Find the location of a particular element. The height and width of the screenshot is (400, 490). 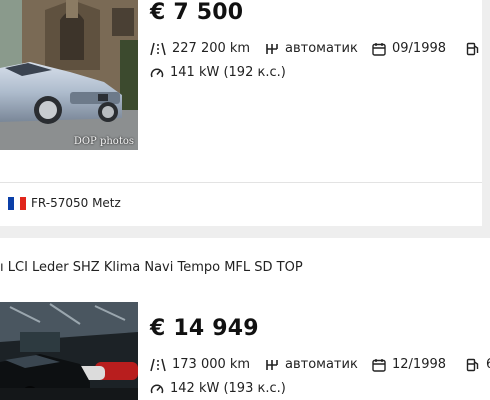

fuel-value: 6 is located at coordinates (488, 364).